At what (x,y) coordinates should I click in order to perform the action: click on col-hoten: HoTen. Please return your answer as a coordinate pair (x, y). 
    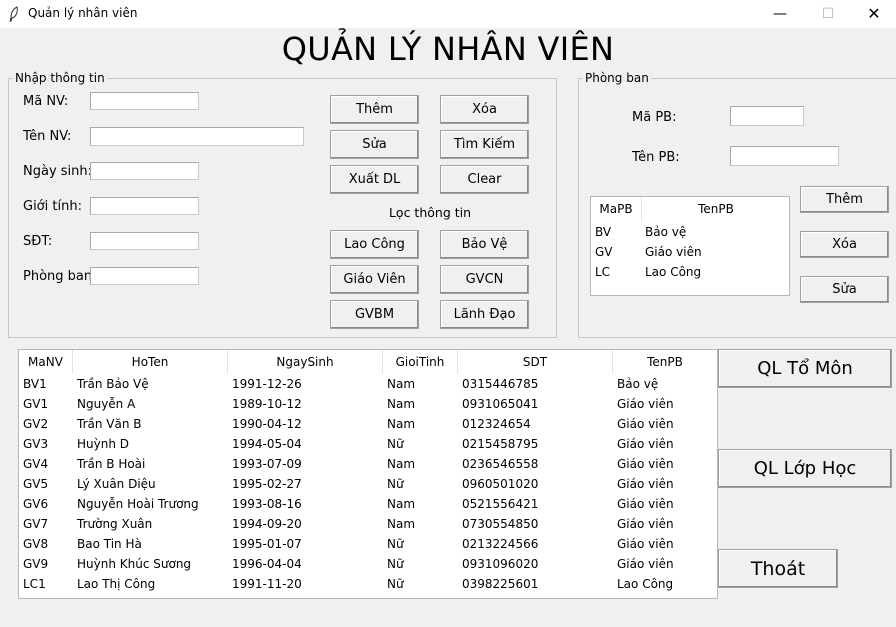
    Looking at the image, I should click on (150, 362).